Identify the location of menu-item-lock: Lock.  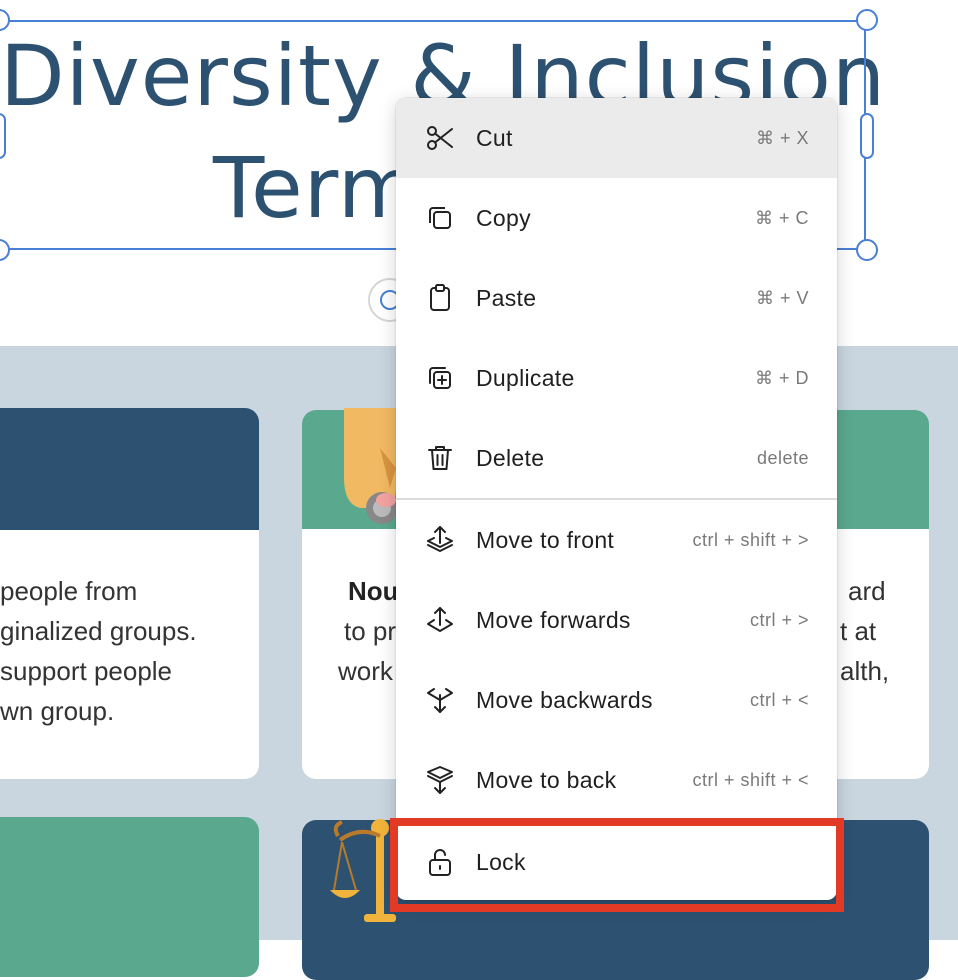
(616, 861).